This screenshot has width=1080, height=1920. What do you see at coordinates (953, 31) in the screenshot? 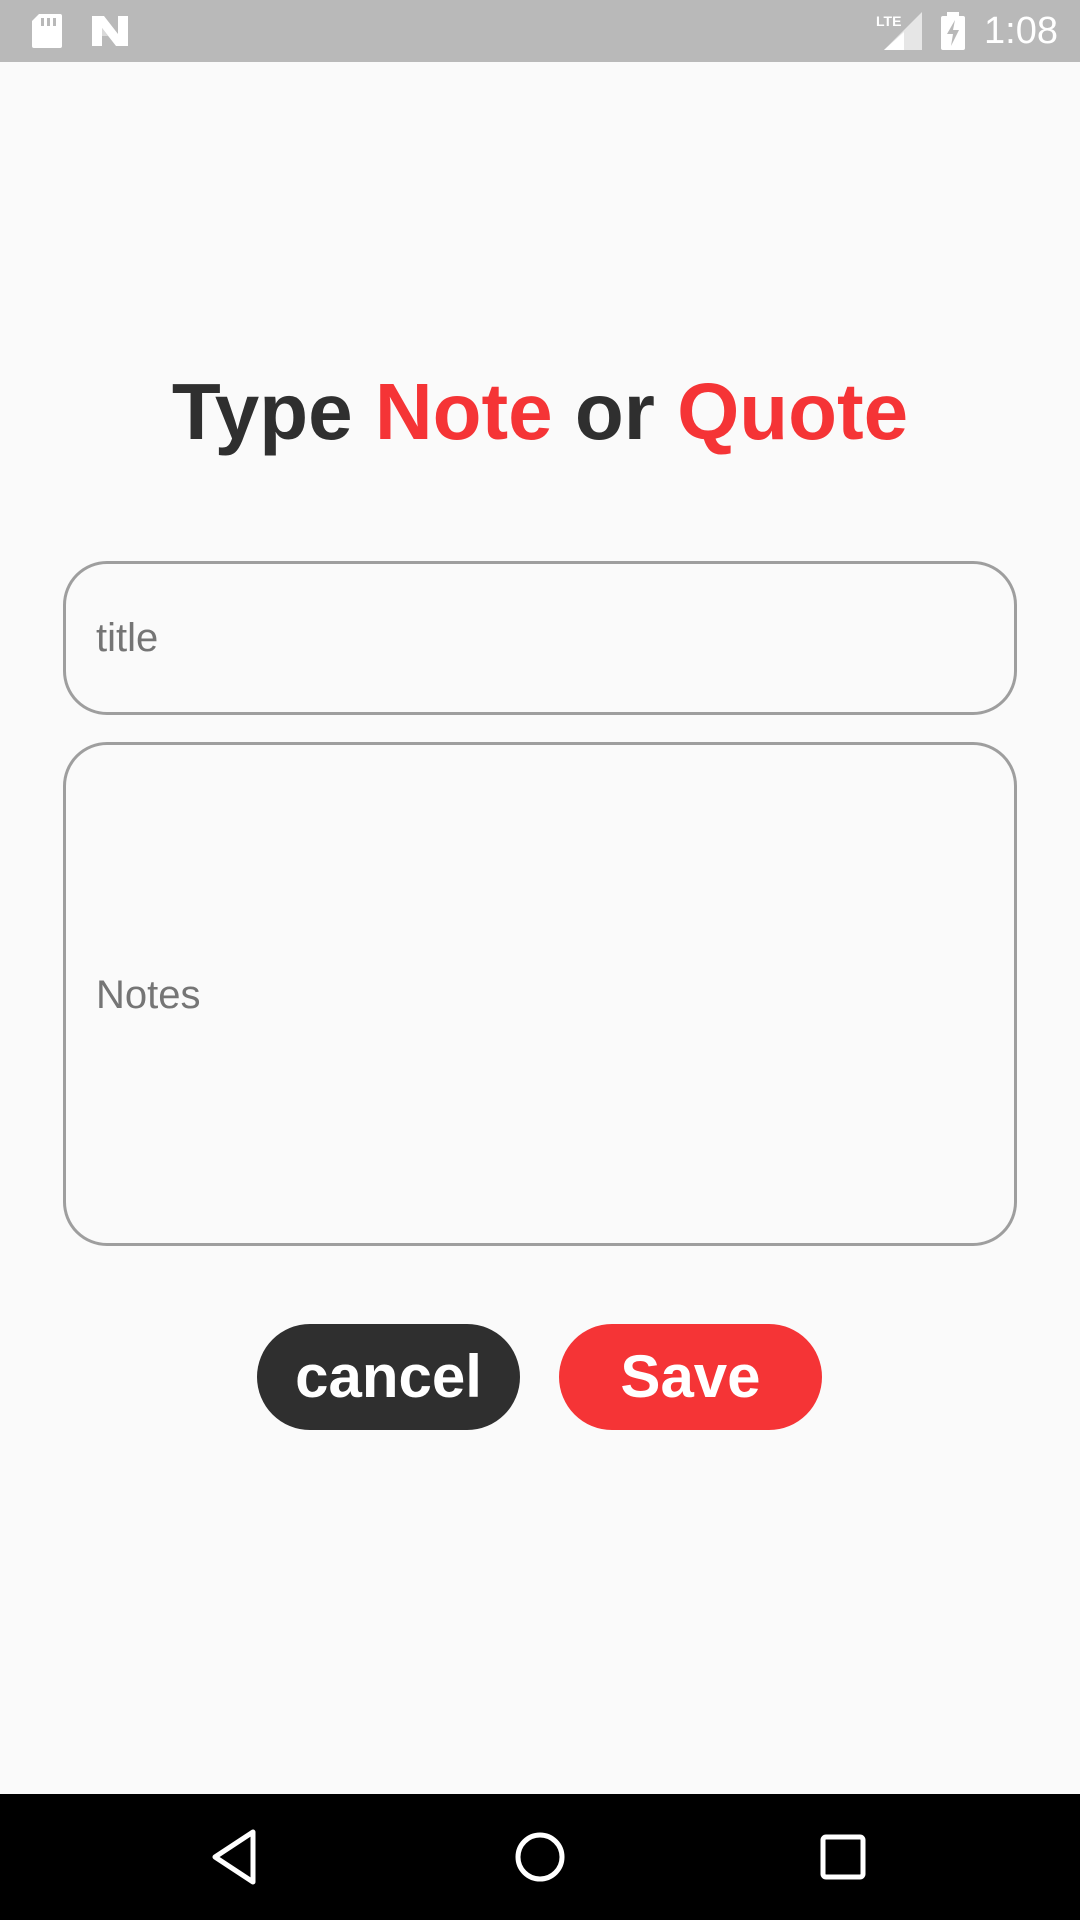
I see `battery-charging-icon` at bounding box center [953, 31].